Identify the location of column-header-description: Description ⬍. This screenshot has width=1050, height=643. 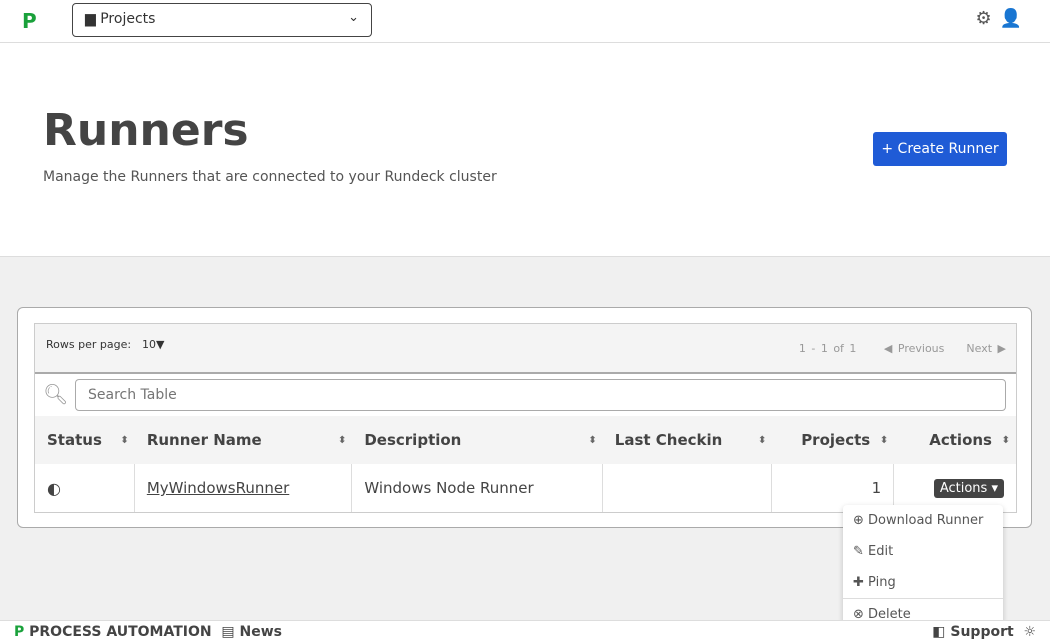
(477, 440).